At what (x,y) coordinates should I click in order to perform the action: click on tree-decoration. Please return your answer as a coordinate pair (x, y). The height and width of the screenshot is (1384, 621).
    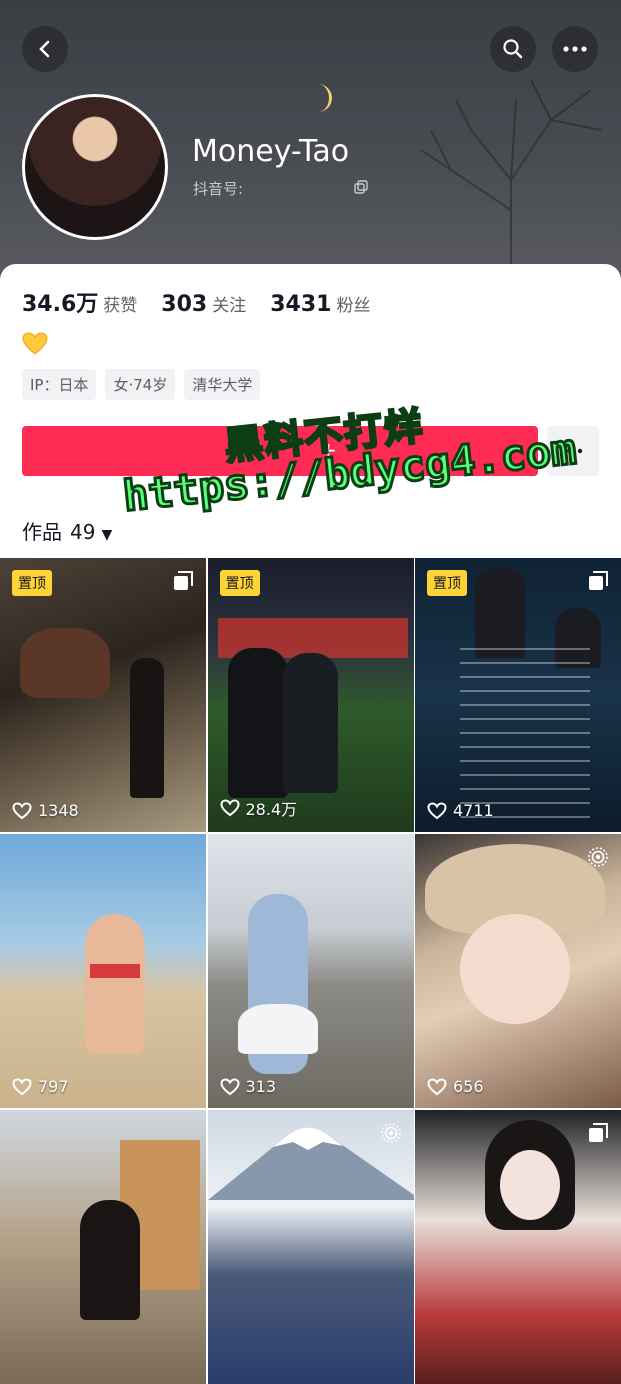
    Looking at the image, I should click on (511, 184).